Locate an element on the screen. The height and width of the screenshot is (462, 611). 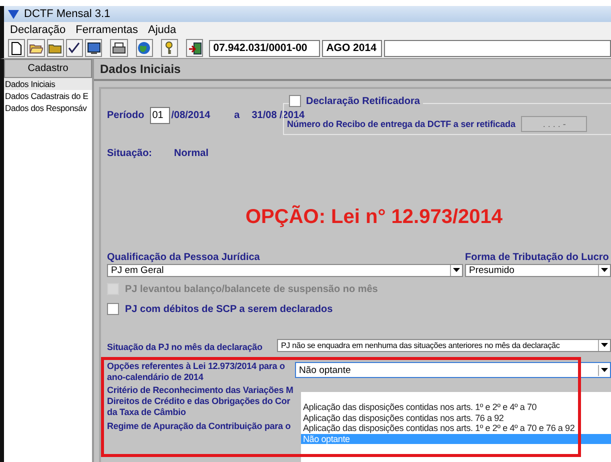
taxation-select: Presumido is located at coordinates (538, 270).